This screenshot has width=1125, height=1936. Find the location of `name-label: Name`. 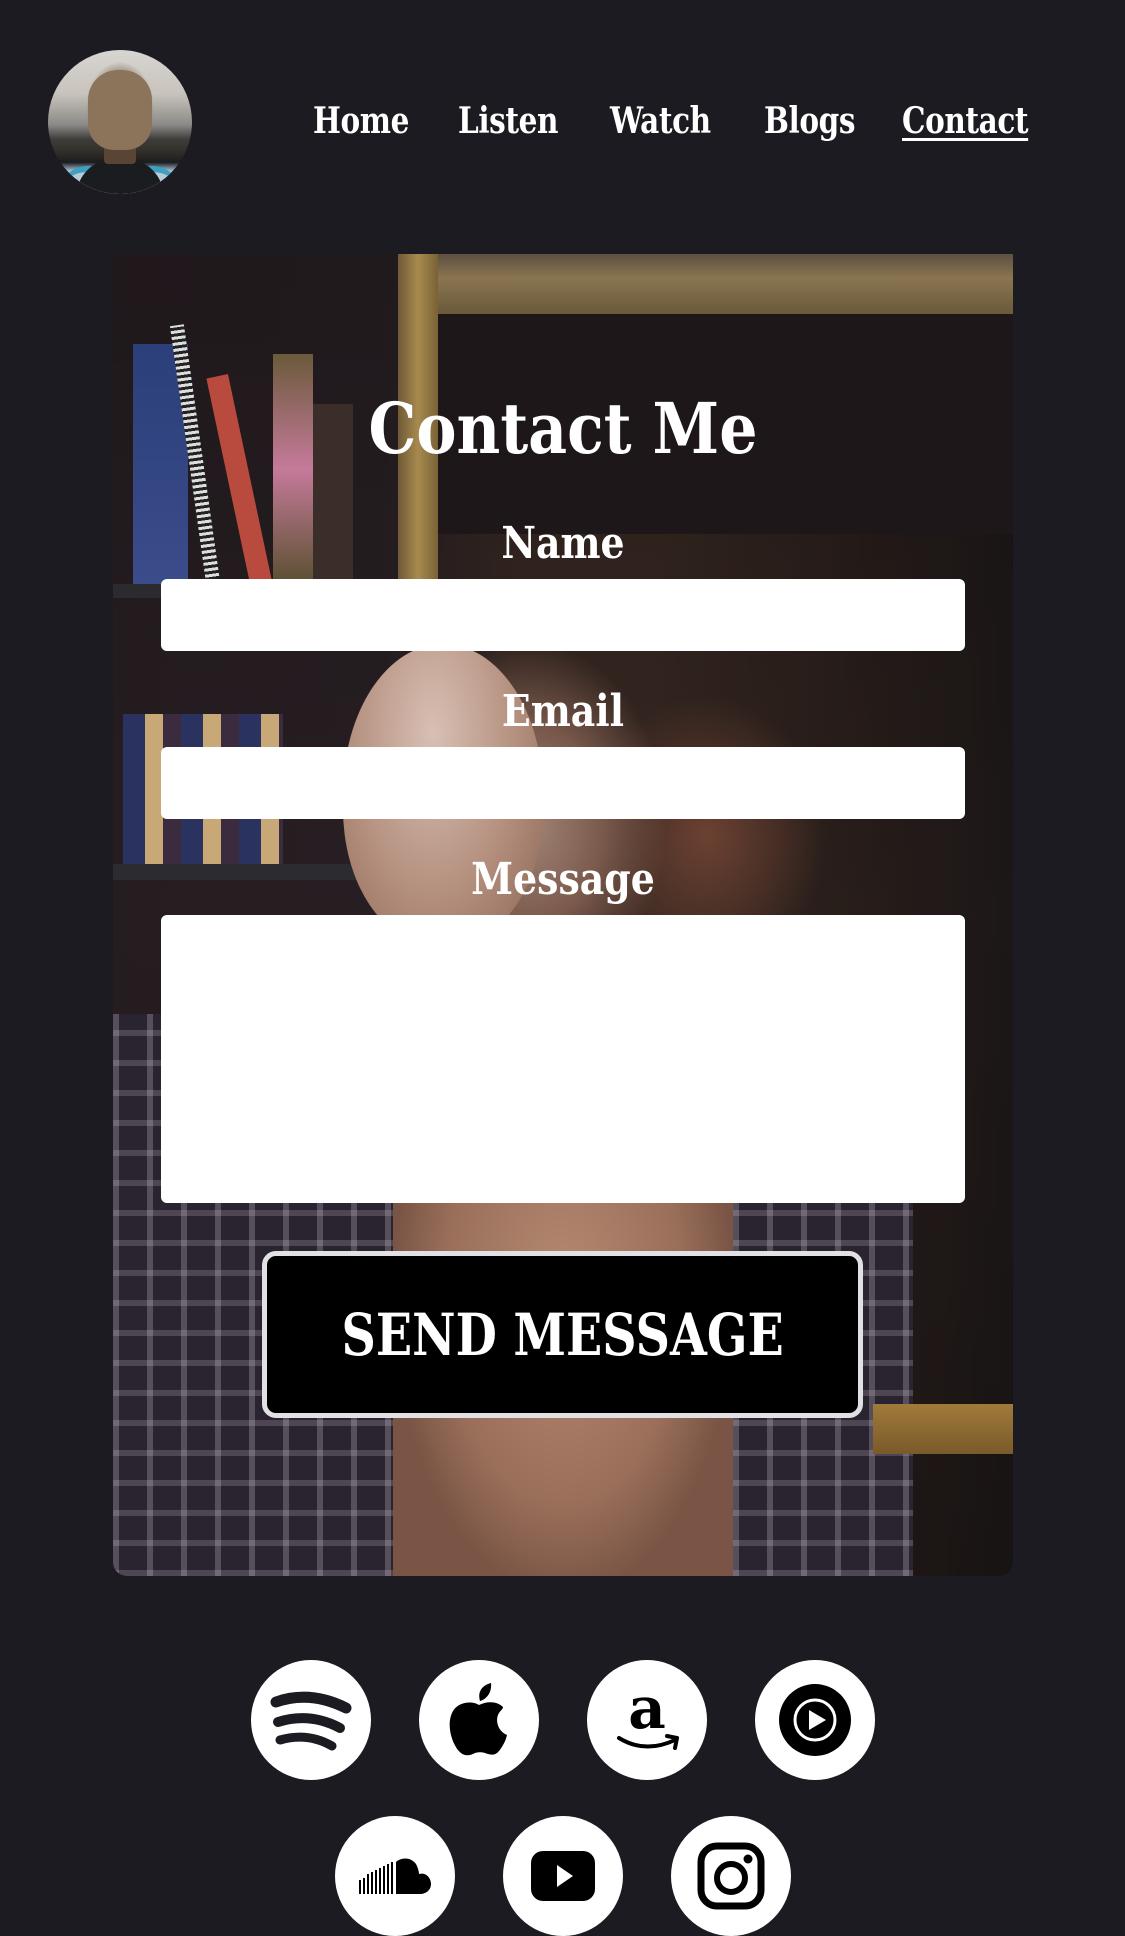

name-label: Name is located at coordinates (563, 543).